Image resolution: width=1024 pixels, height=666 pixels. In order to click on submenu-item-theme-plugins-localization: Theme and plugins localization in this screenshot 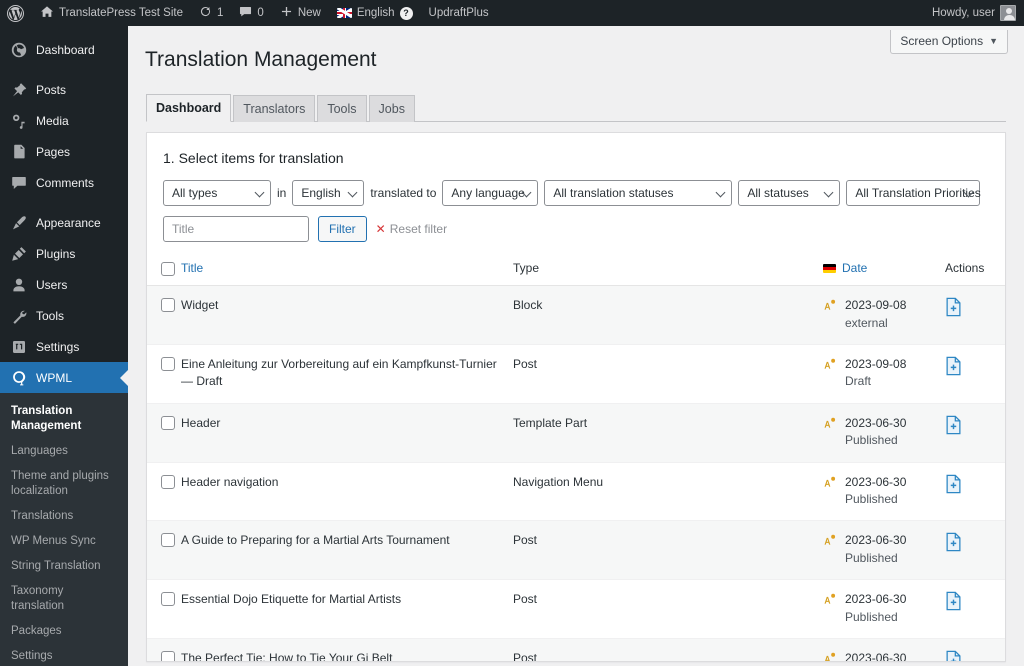, I will do `click(64, 484)`.